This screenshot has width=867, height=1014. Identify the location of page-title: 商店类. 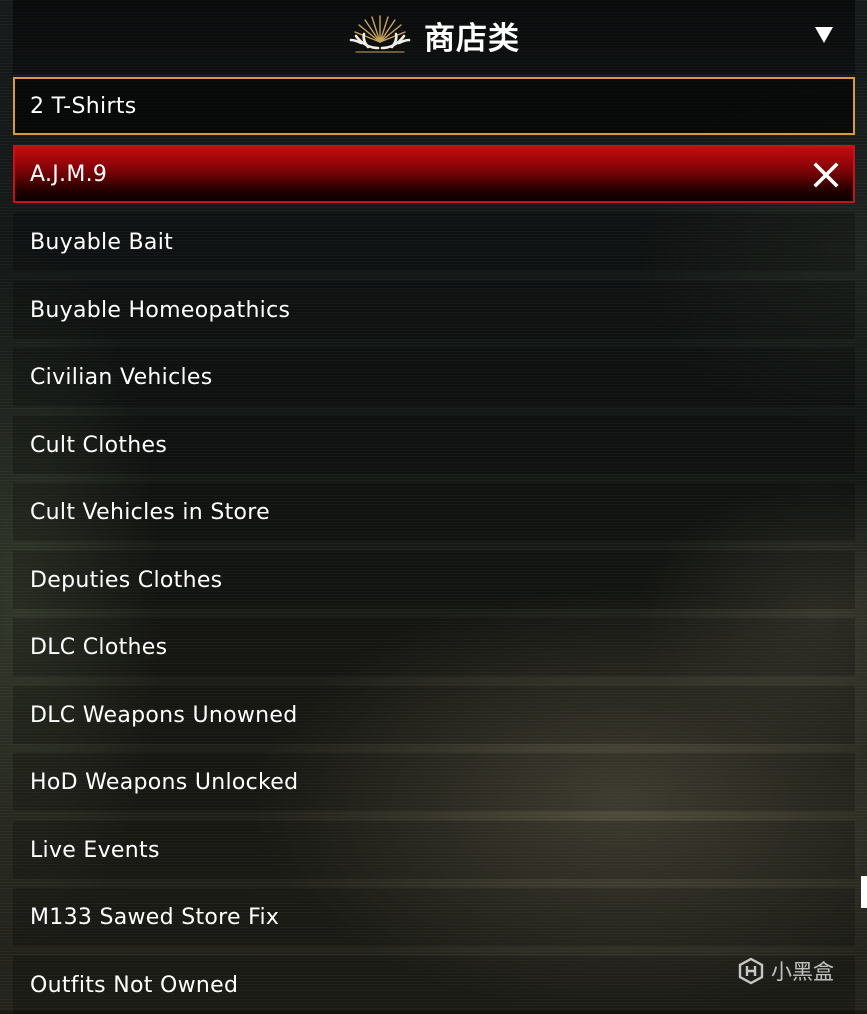
(472, 38).